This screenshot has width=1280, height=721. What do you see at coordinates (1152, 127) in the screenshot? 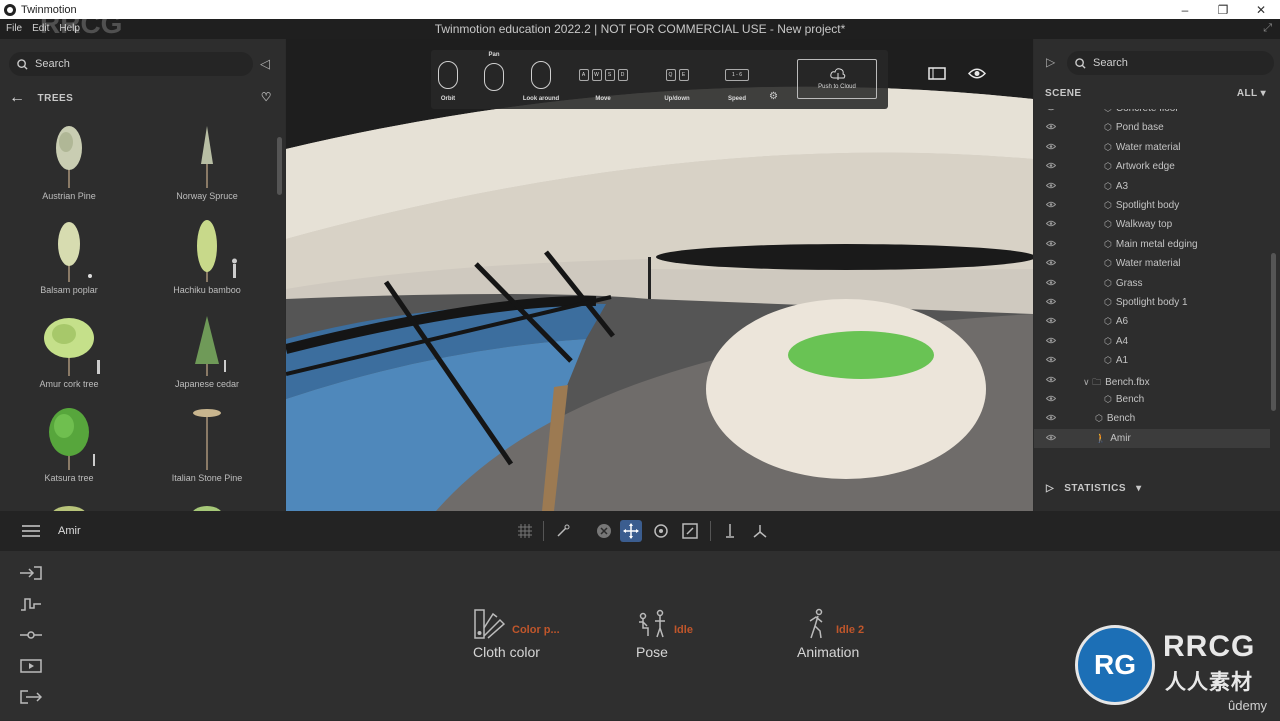
I see `scene-row: ⬡ Pond base` at bounding box center [1152, 127].